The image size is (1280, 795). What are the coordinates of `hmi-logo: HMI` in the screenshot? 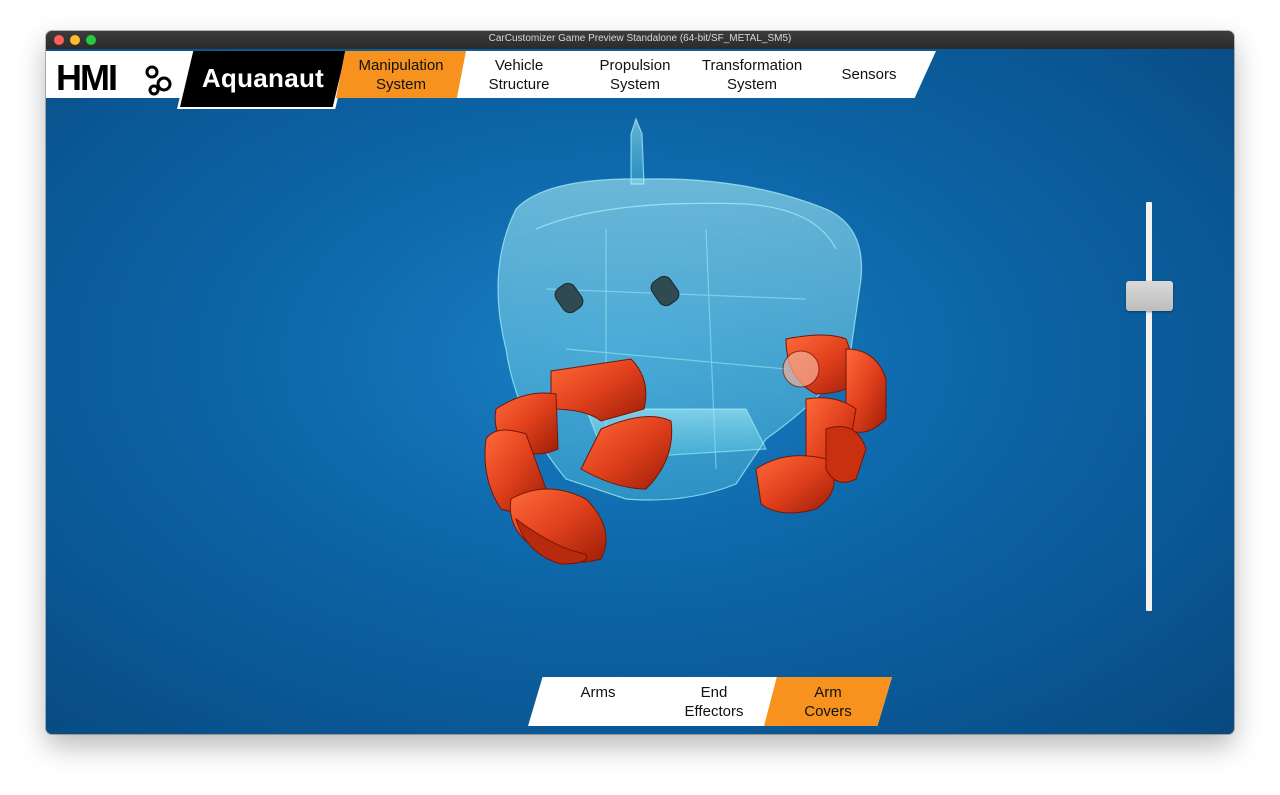 It's located at (114, 78).